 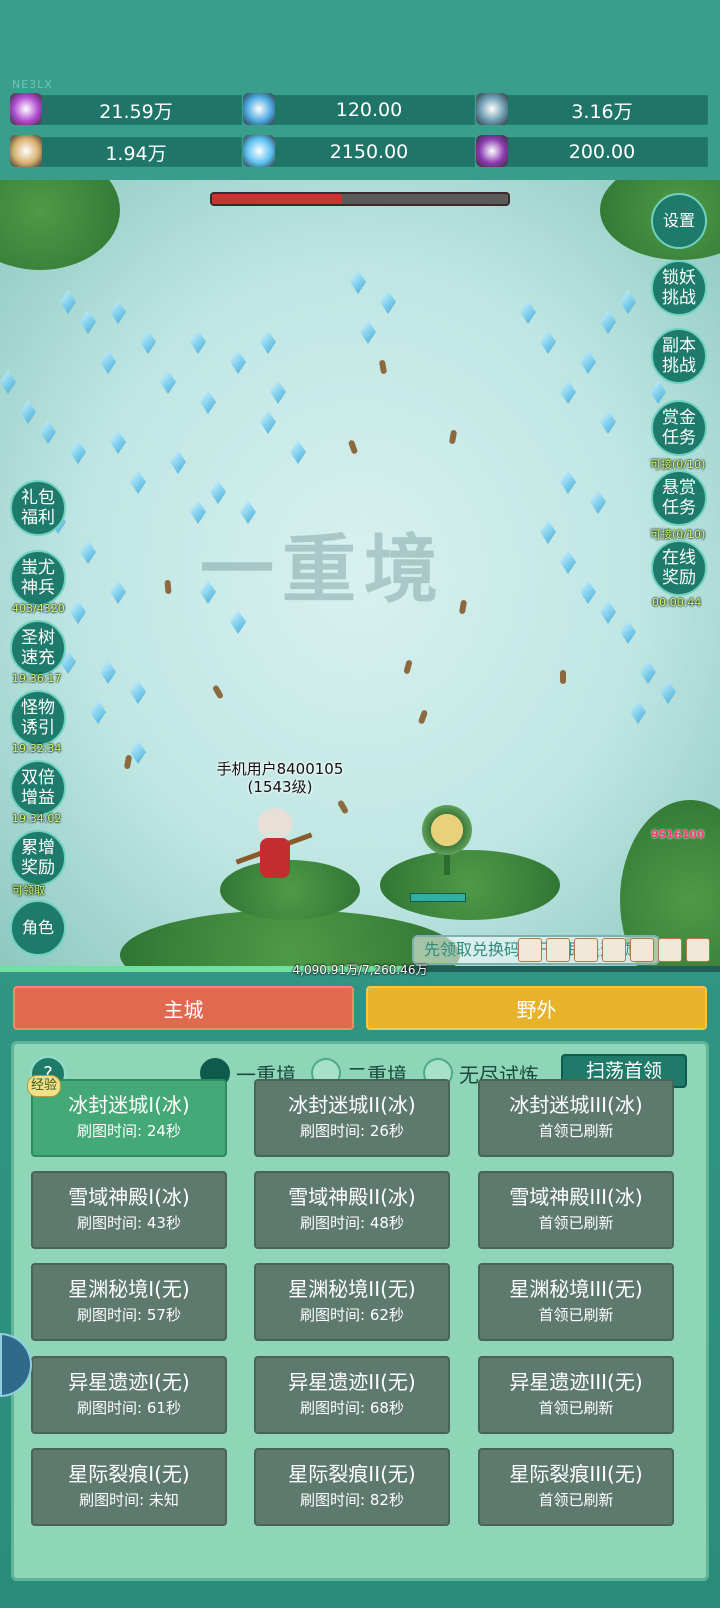 I want to click on tab-field: 野外, so click(x=536, y=1008).